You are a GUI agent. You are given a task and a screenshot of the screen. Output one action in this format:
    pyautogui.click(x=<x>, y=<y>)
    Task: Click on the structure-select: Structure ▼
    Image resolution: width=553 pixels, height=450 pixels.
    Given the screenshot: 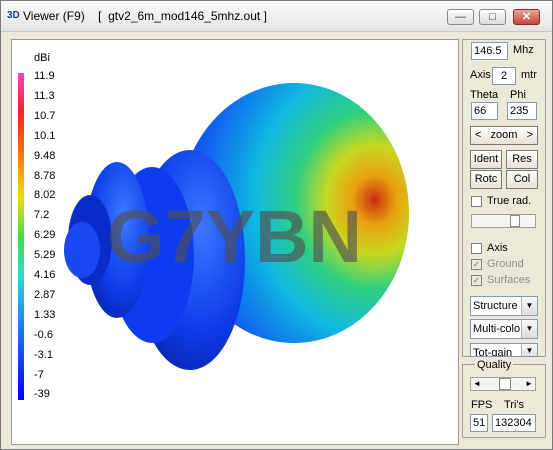 What is the action you would take?
    pyautogui.click(x=504, y=306)
    